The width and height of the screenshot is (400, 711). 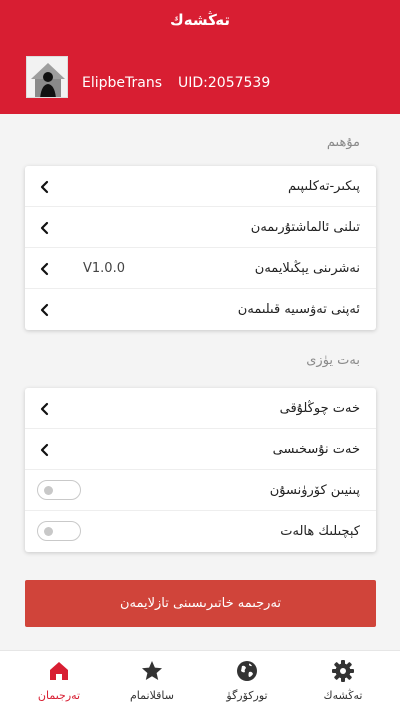 What do you see at coordinates (152, 681) in the screenshot?
I see `tab-favorites: ساقلانمام` at bounding box center [152, 681].